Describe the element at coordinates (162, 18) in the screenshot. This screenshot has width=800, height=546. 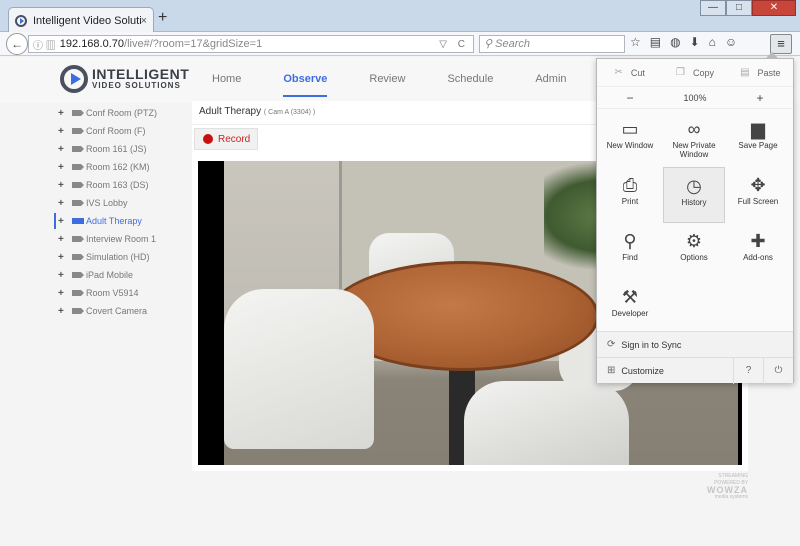
I see `new-tab-button: +` at that location.